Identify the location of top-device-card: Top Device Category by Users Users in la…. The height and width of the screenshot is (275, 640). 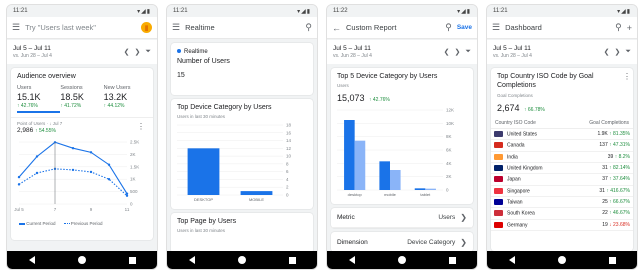
(242, 154).